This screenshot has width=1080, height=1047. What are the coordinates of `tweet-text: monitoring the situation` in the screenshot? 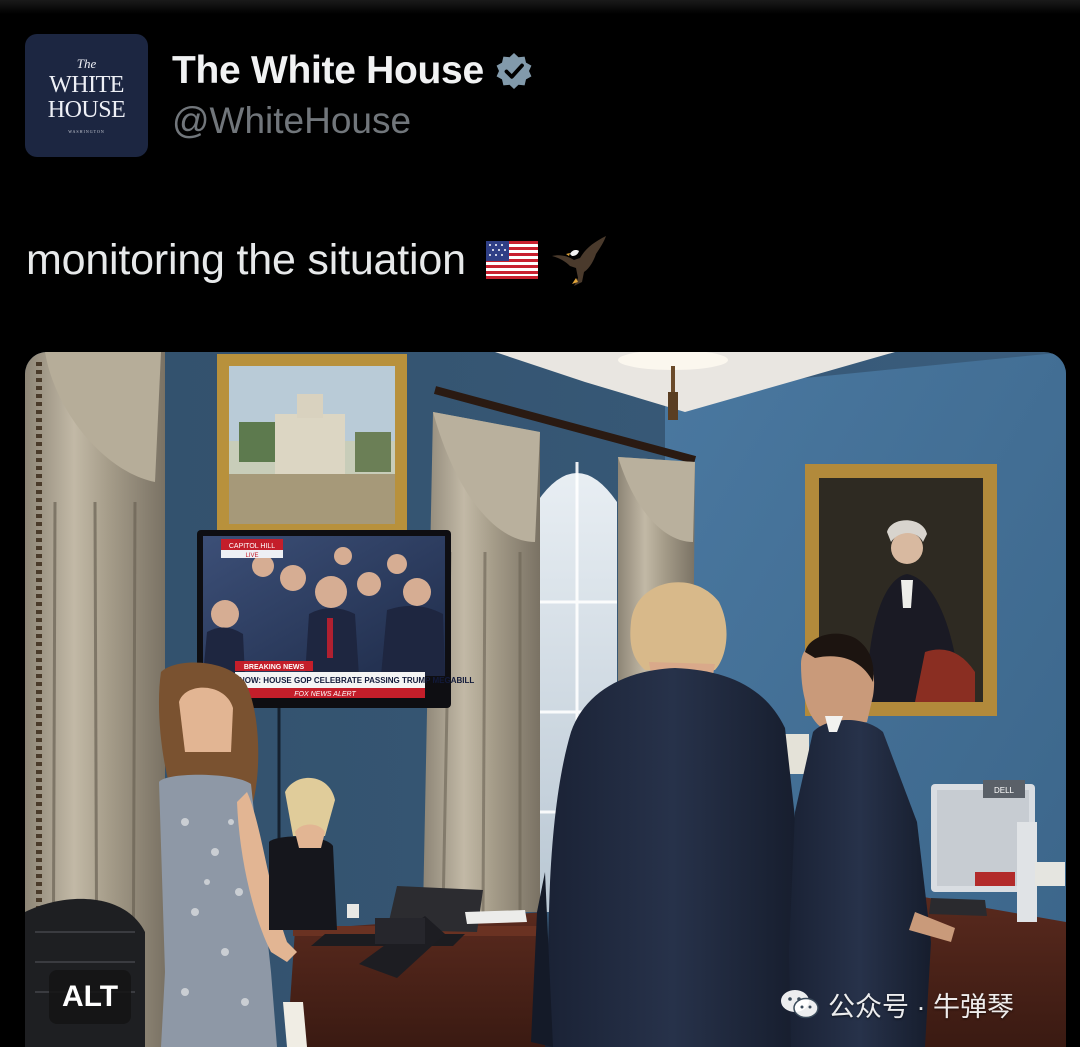 It's located at (317, 260).